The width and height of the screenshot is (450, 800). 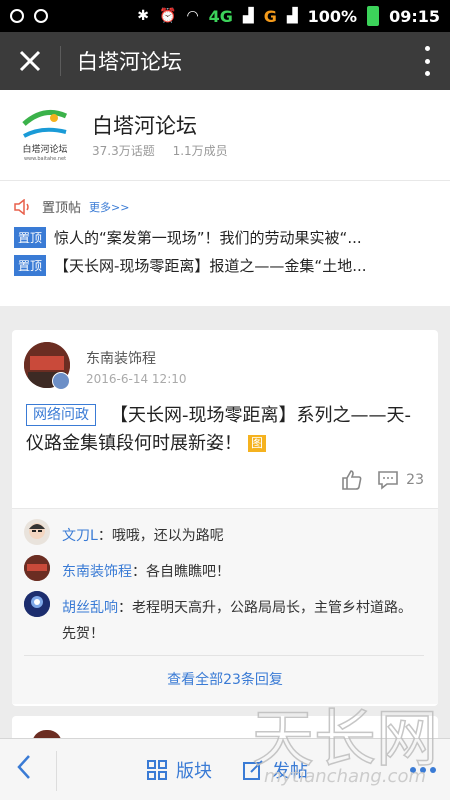 I want to click on status-bar: ✱ ⏰ ◠ 4G ▟ G ▟ 100% 09:15, so click(x=225, y=16).